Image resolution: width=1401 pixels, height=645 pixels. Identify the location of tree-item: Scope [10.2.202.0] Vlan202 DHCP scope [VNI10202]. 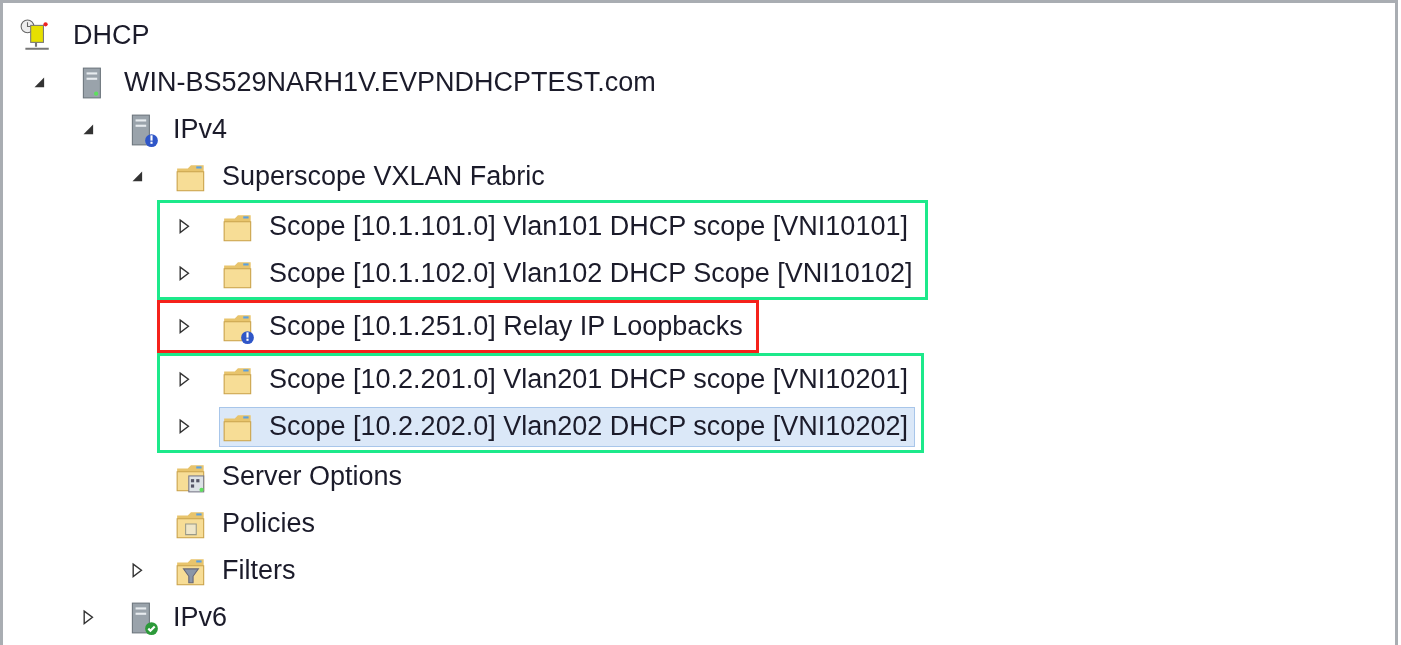
(567, 426).